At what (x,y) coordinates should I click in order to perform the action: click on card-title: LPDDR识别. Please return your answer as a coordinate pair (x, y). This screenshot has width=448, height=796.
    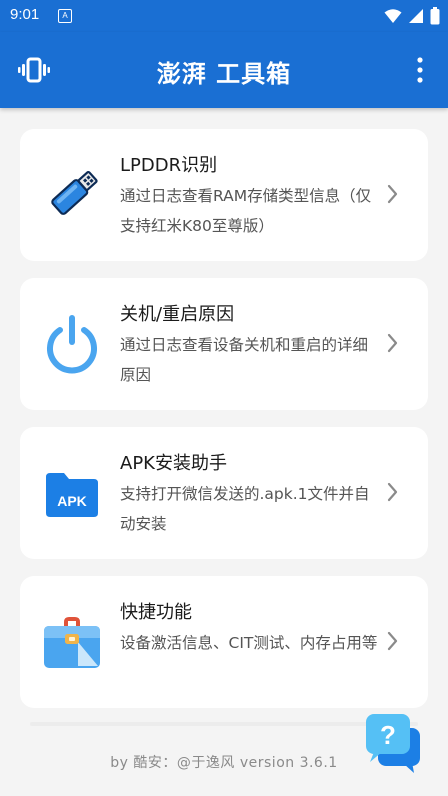
    Looking at the image, I should click on (169, 165).